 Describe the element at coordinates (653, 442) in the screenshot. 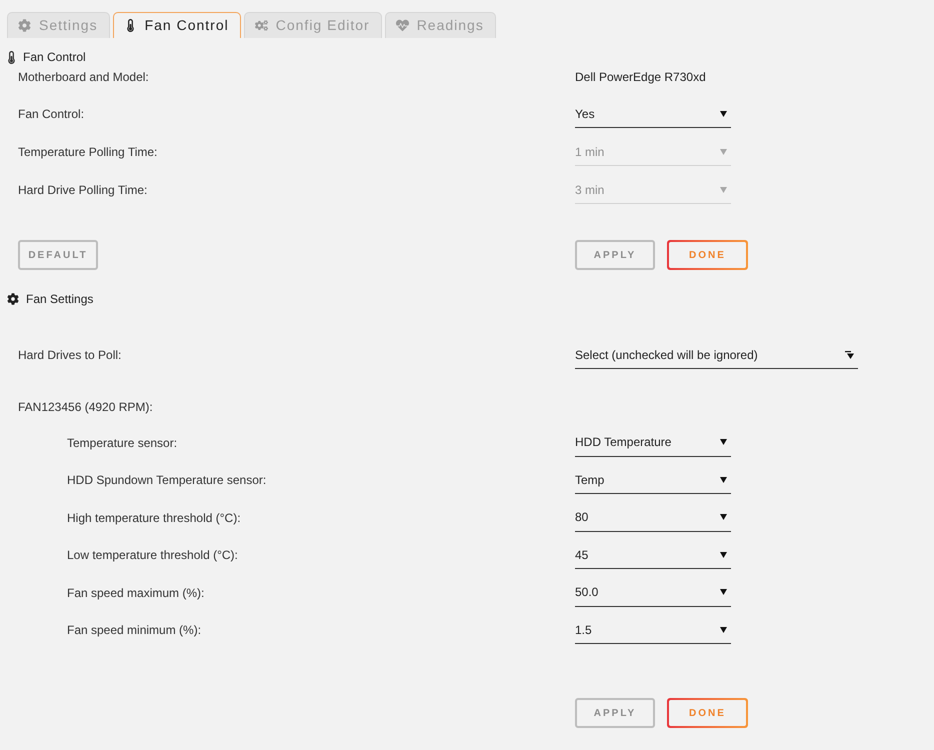

I see `select-field: HDD Temperature` at that location.